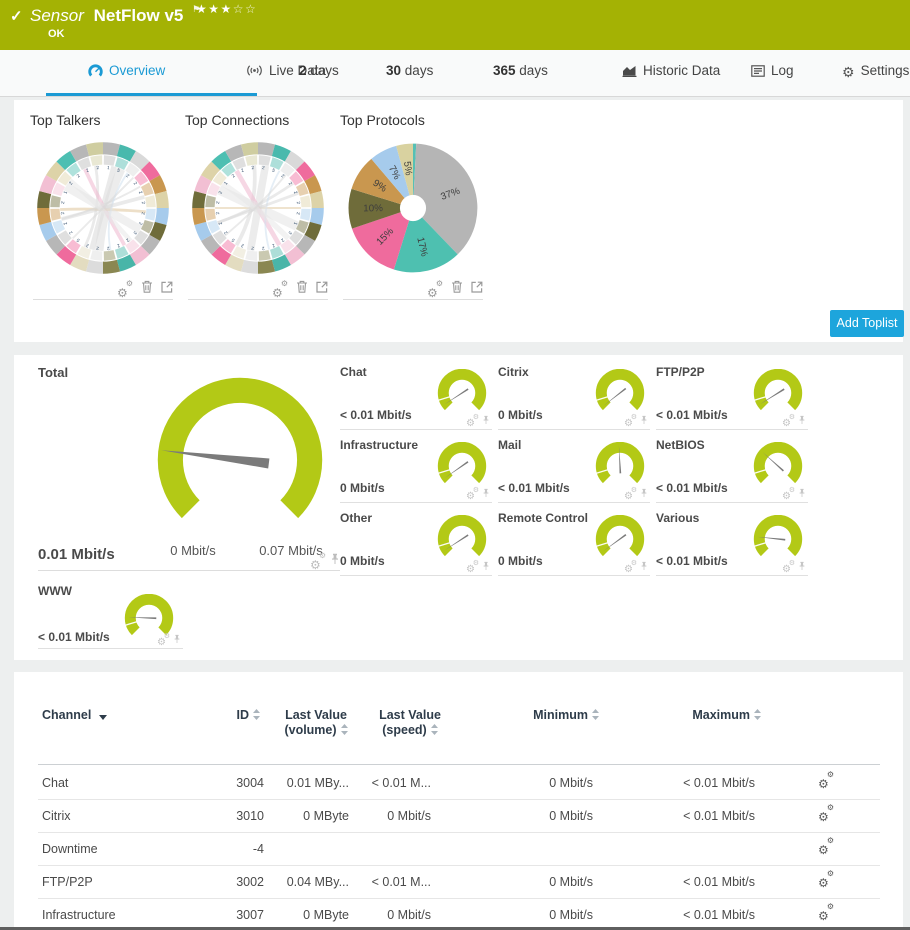  Describe the element at coordinates (126, 71) in the screenshot. I see `tab-overview: Overview` at that location.